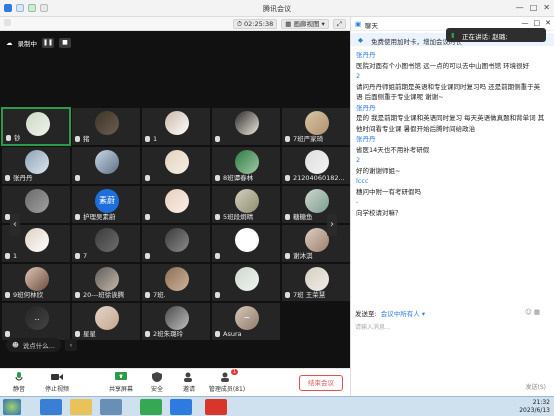 The width and height of the screenshot is (554, 416). I want to click on wps-icon, so click(216, 407).